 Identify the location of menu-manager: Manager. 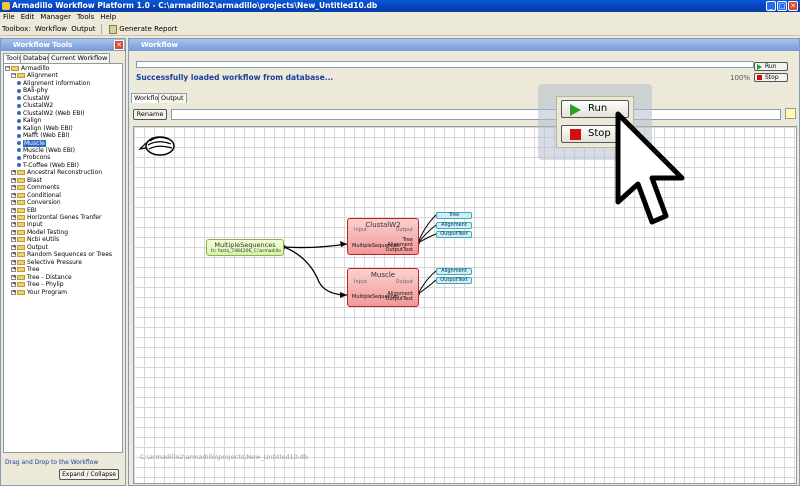
(55, 17).